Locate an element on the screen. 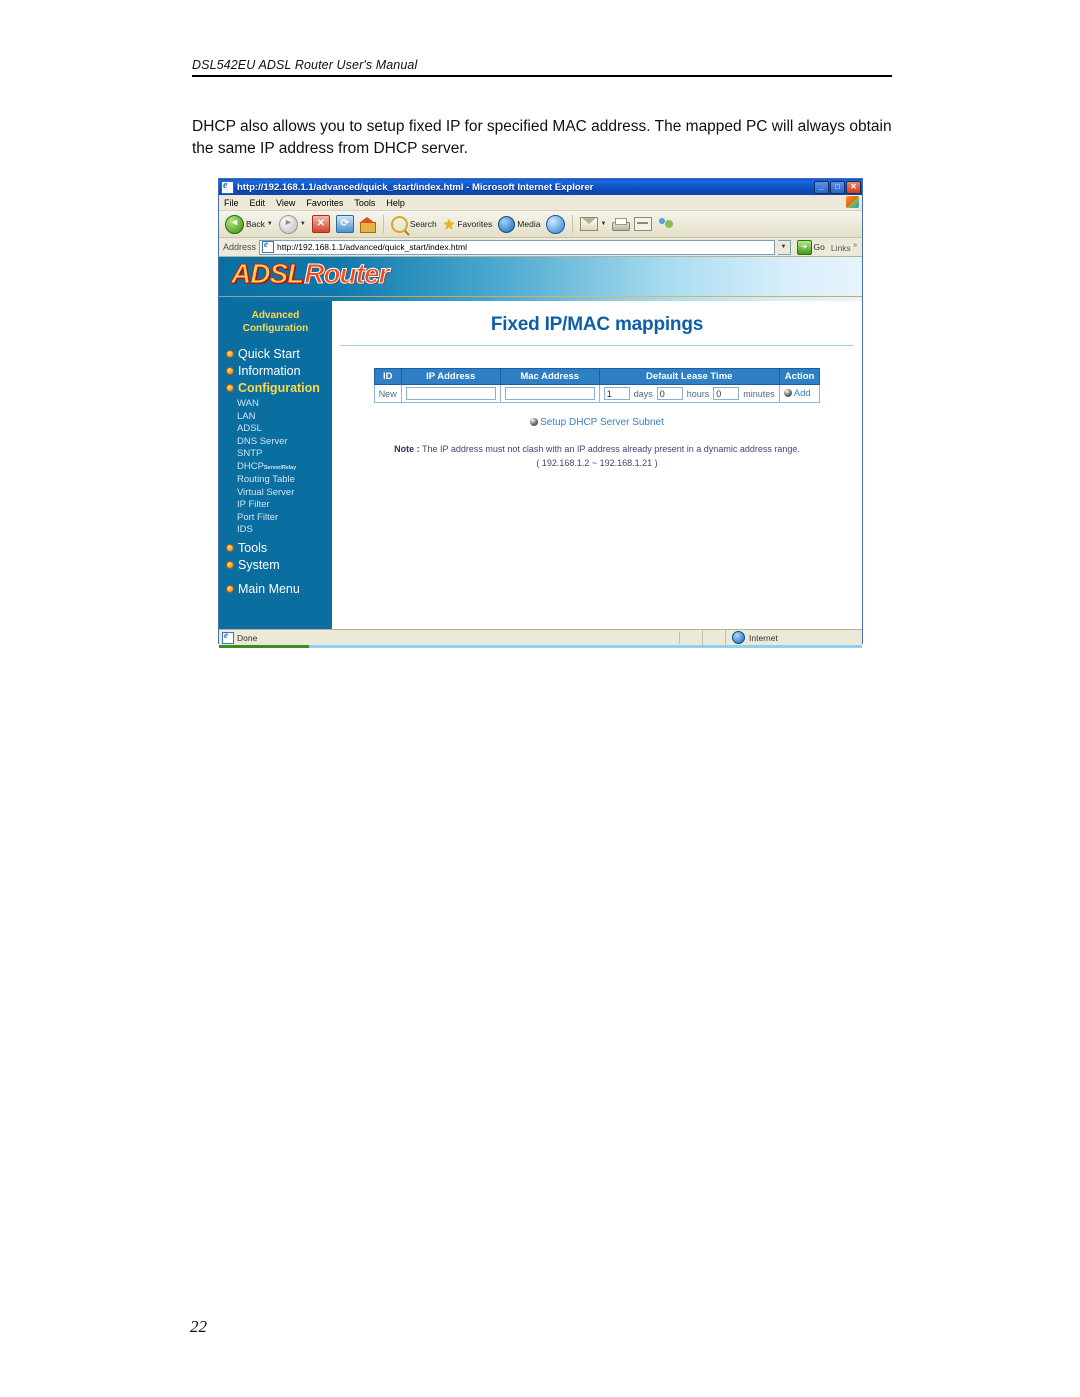 The height and width of the screenshot is (1397, 1080). lease-hours-input is located at coordinates (669, 393).